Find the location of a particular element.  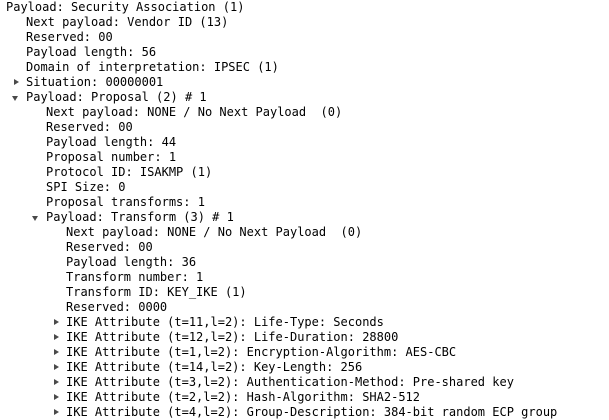

tree-row-label: Domain of interpretation: IPSEC (1) is located at coordinates (152, 67).